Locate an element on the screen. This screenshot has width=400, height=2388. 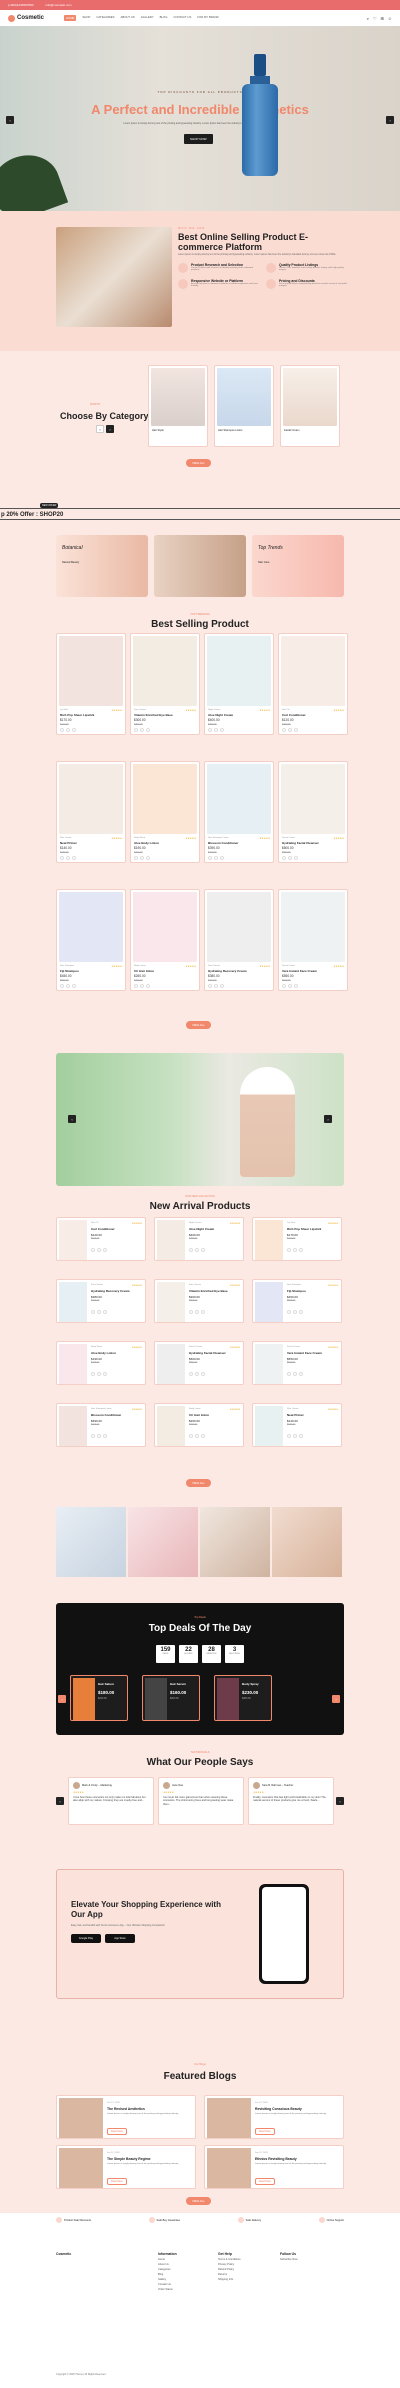
app-store-button: App Store is located at coordinates (120, 1938).